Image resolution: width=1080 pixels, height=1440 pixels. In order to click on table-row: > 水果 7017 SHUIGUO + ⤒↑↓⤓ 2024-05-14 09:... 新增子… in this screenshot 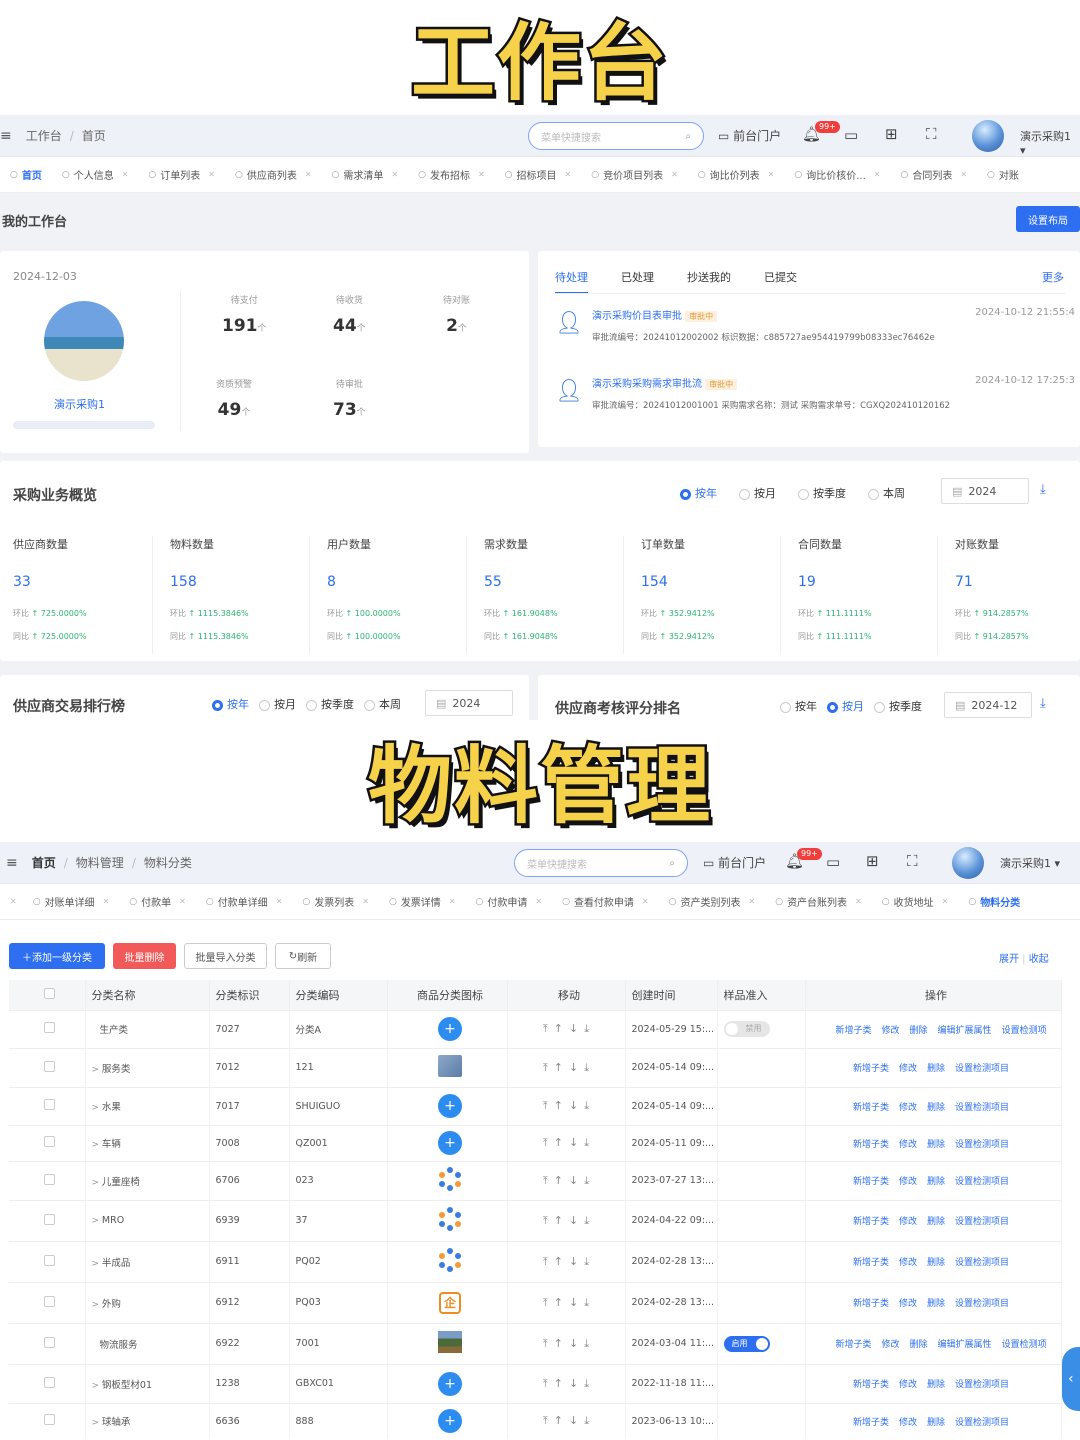, I will do `click(535, 1105)`.